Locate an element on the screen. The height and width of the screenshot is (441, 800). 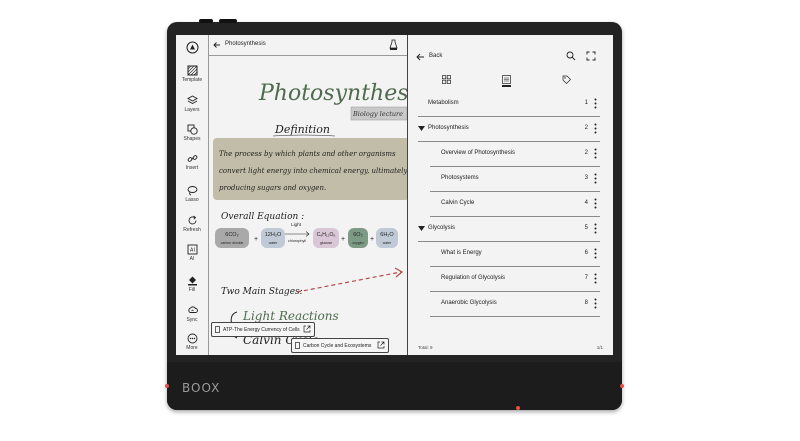
more-icon is located at coordinates (192, 338).